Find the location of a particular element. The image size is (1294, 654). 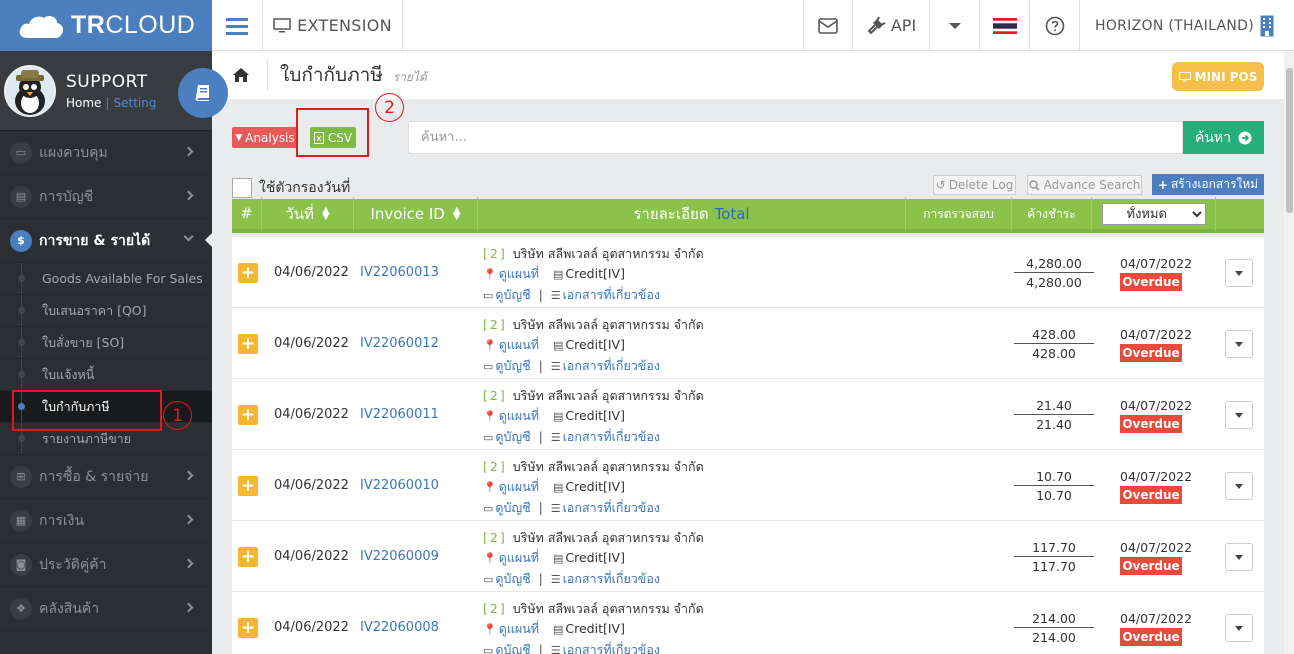

sidebar-item-accounting: ▤ การบัญชี is located at coordinates (106, 197).